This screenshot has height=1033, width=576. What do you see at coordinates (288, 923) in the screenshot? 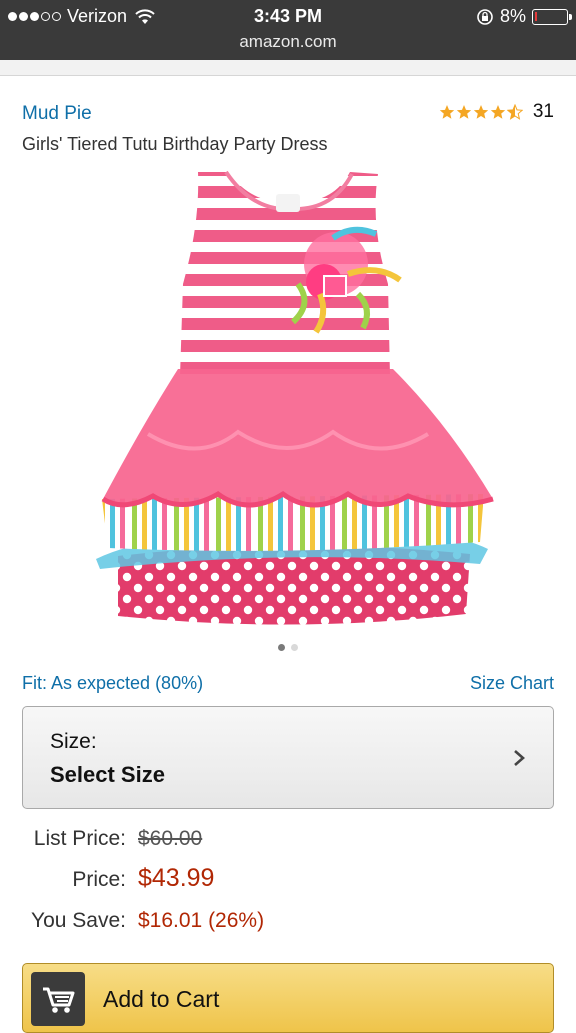
I see `you-save-row: You Save: $16.01 (26%)` at bounding box center [288, 923].